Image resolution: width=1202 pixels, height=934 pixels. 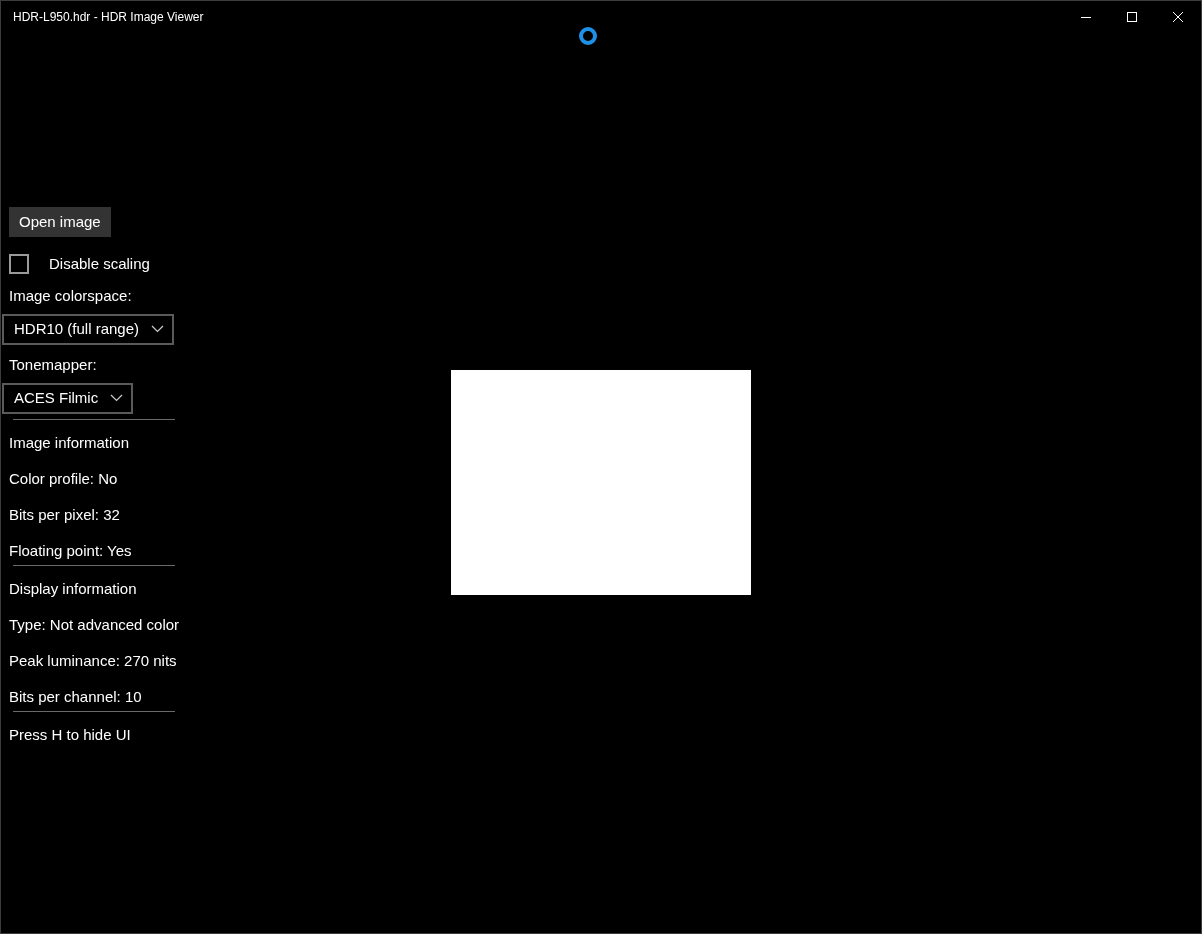 What do you see at coordinates (70, 734) in the screenshot?
I see `info-text: Press H to hide UI` at bounding box center [70, 734].